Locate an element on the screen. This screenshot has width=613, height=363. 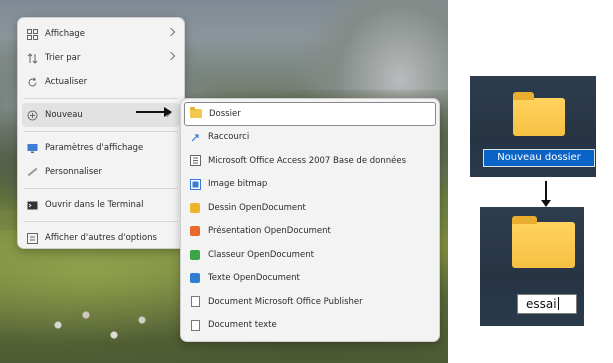
submenu-item-label: Document Microsoft Office Publisher is located at coordinates (285, 301).